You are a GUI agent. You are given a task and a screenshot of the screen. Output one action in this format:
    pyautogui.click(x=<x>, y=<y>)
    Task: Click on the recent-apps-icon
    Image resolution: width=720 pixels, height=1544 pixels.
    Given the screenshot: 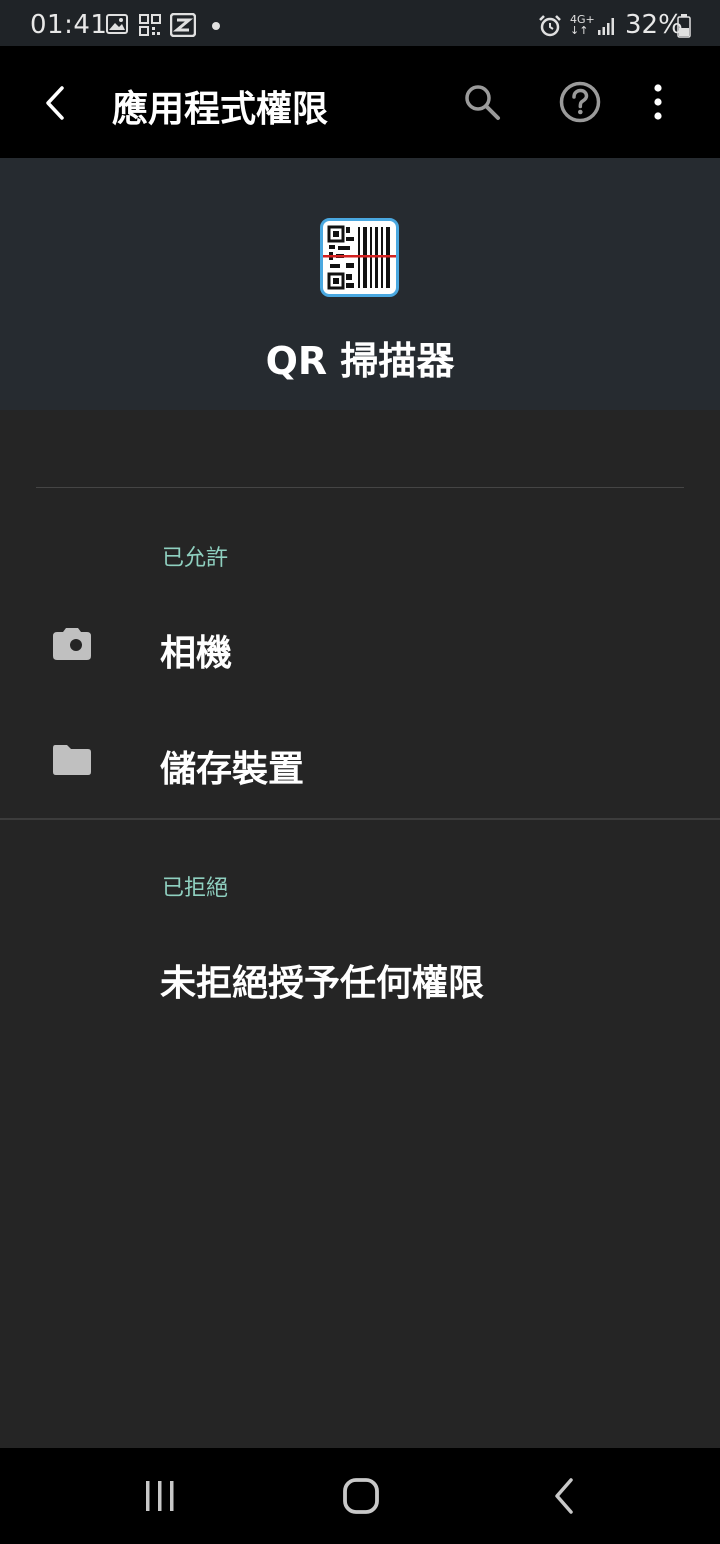 What is the action you would take?
    pyautogui.click(x=160, y=1496)
    